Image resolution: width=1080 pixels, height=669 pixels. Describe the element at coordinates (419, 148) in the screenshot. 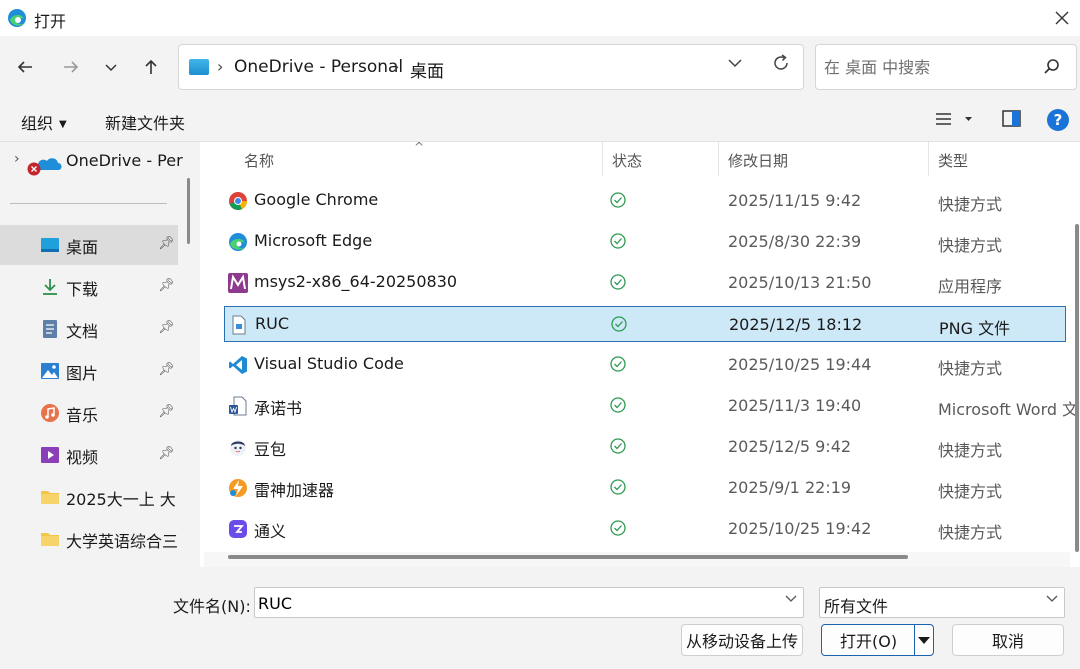

I see `sort-ascending-icon: ^` at that location.